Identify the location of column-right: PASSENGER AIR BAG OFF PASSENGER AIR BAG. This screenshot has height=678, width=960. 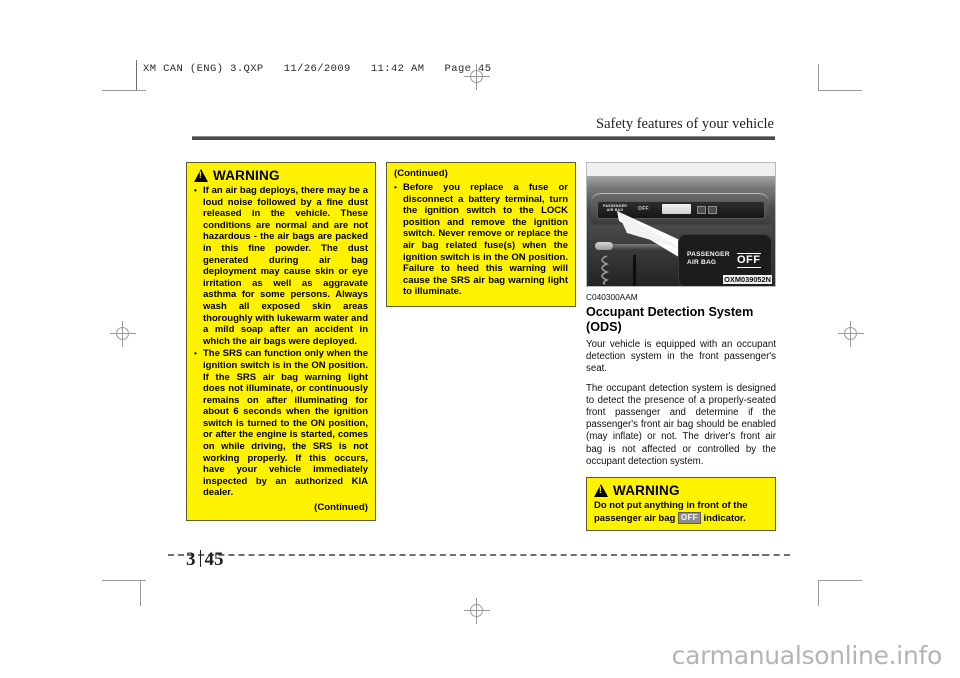
(681, 347).